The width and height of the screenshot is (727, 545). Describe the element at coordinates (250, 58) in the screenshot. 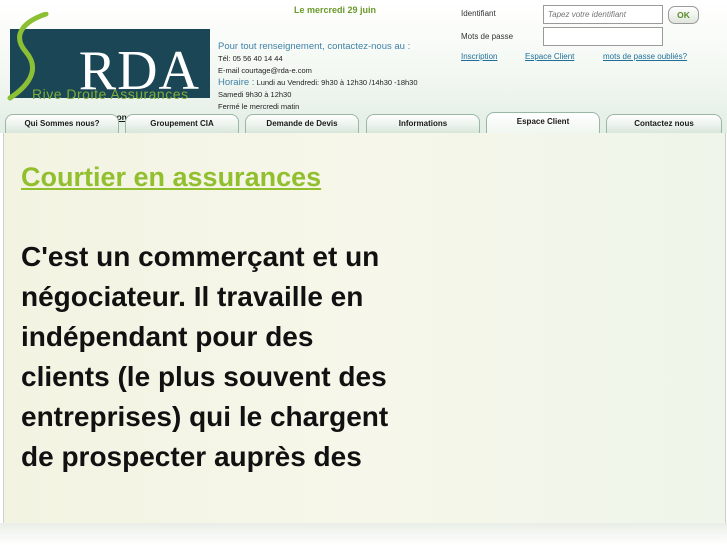

I see `contact-phone: Tél: 05 56 40 14 44` at that location.